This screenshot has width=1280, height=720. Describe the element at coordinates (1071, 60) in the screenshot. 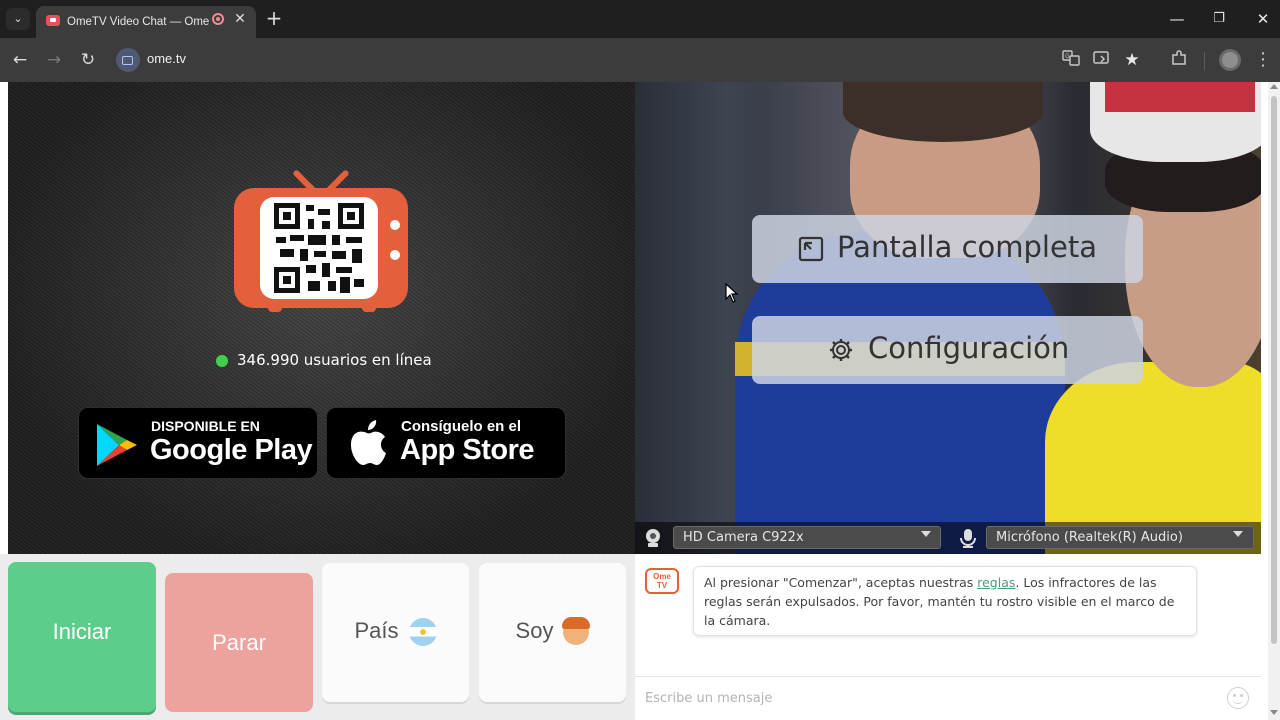

I see `translate-icon: G` at that location.